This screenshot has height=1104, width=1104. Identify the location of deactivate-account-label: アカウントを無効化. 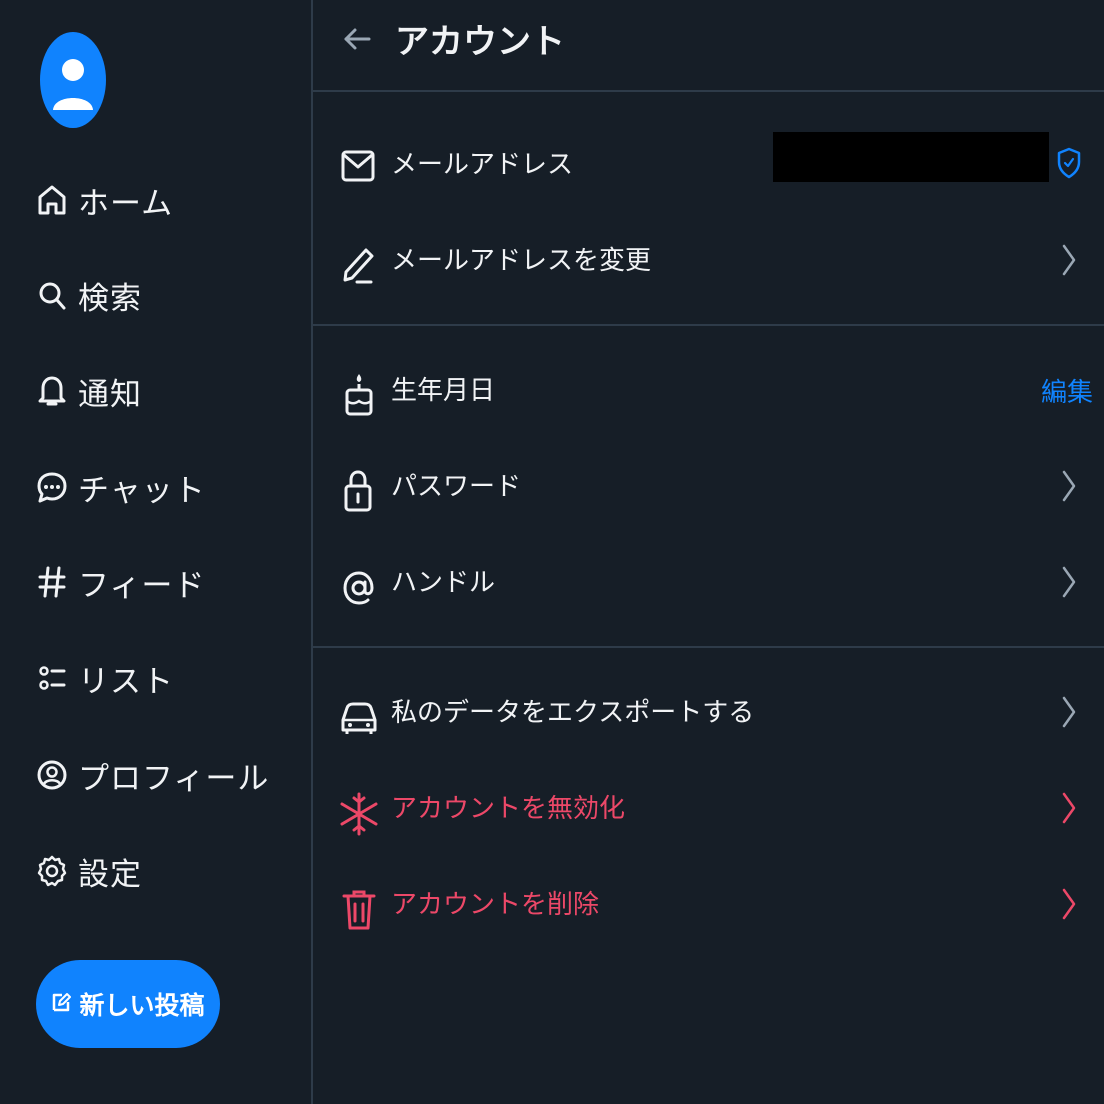
(508, 809).